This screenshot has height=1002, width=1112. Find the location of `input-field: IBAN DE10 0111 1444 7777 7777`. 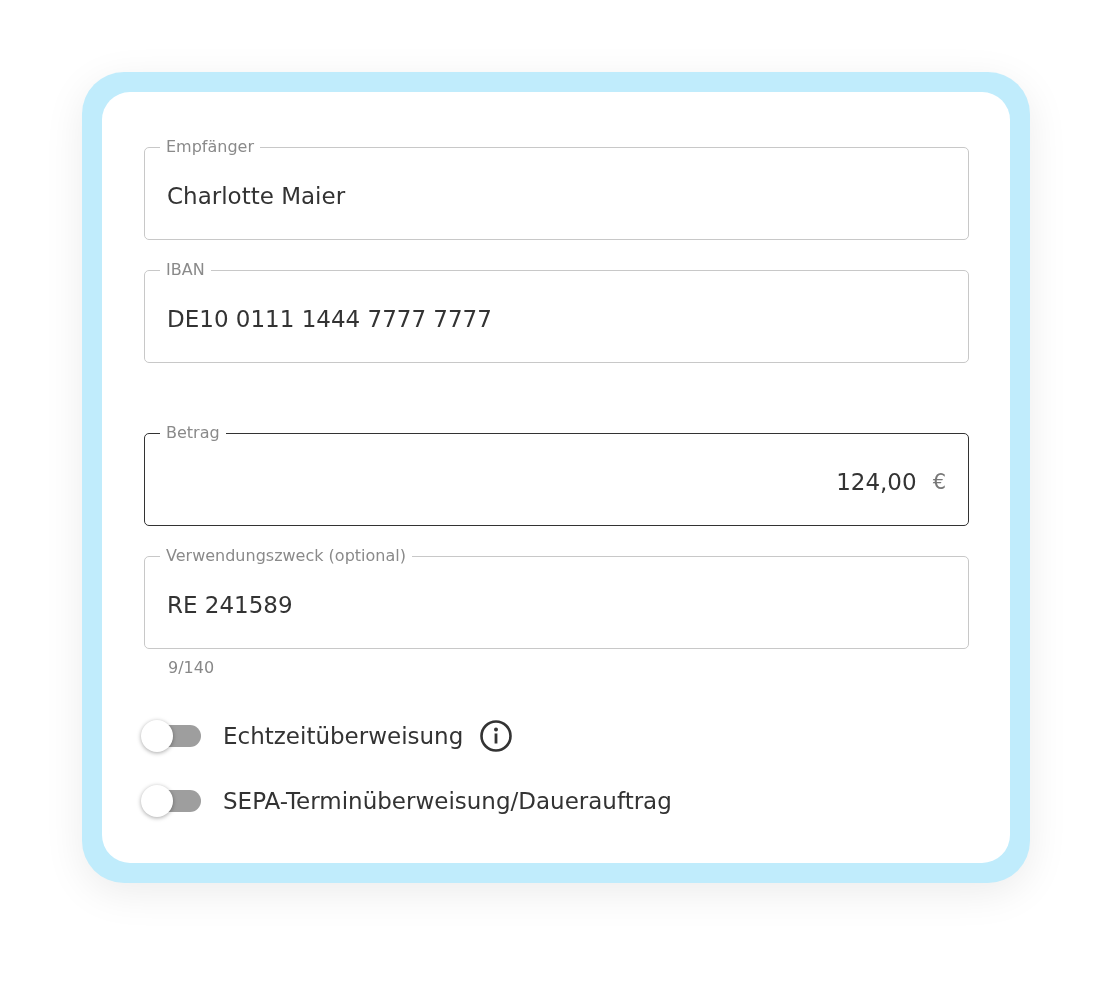

input-field: IBAN DE10 0111 1444 7777 7777 is located at coordinates (556, 312).